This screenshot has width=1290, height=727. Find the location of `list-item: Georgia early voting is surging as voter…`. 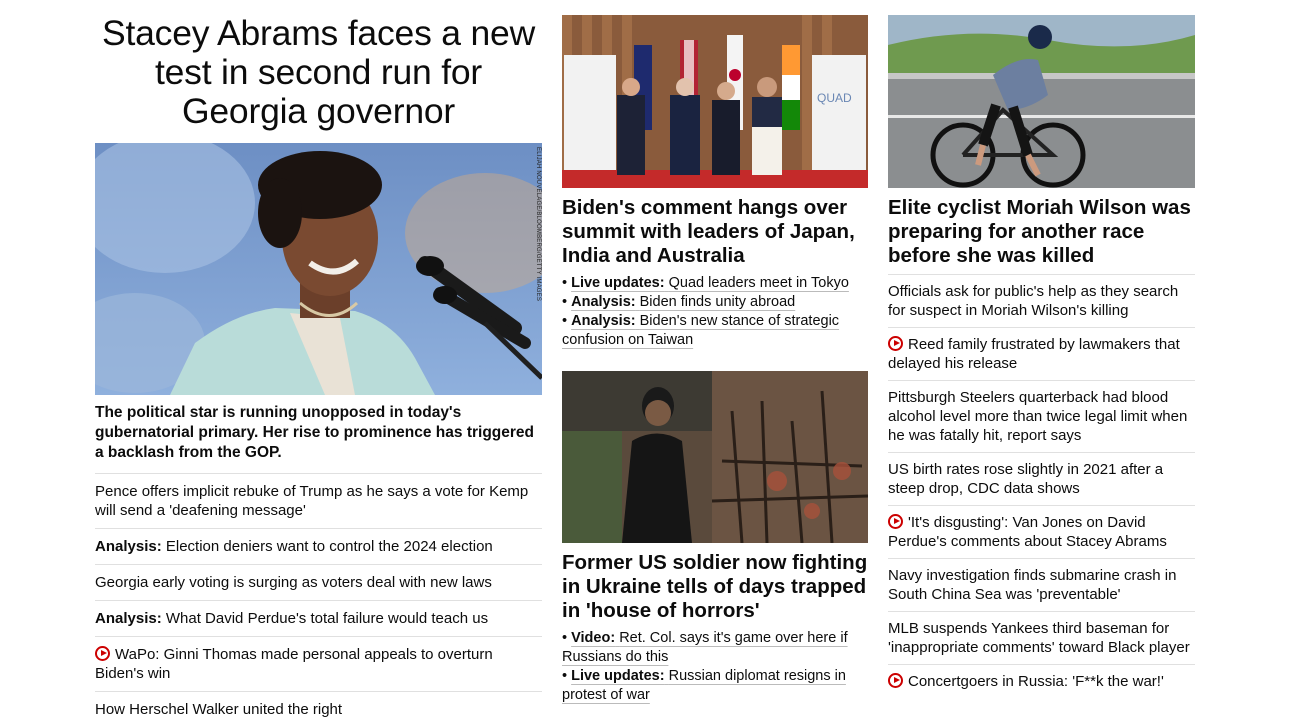

list-item: Georgia early voting is surging as voter… is located at coordinates (318, 583).